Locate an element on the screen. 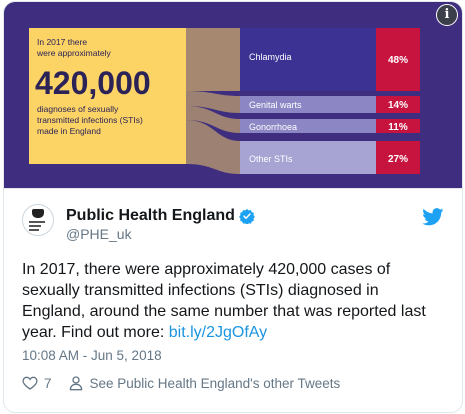 The height and width of the screenshot is (414, 465). desc-line2: transmitted infections (STIs) is located at coordinates (90, 120).